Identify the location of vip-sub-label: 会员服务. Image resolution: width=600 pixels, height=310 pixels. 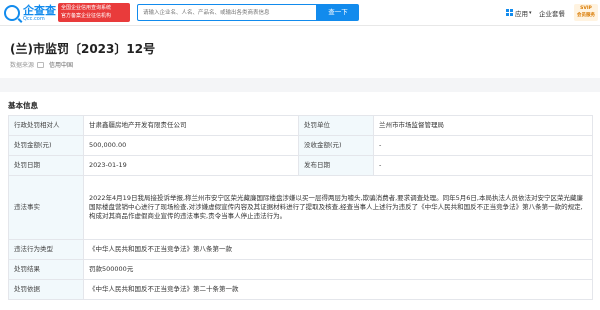
(586, 15).